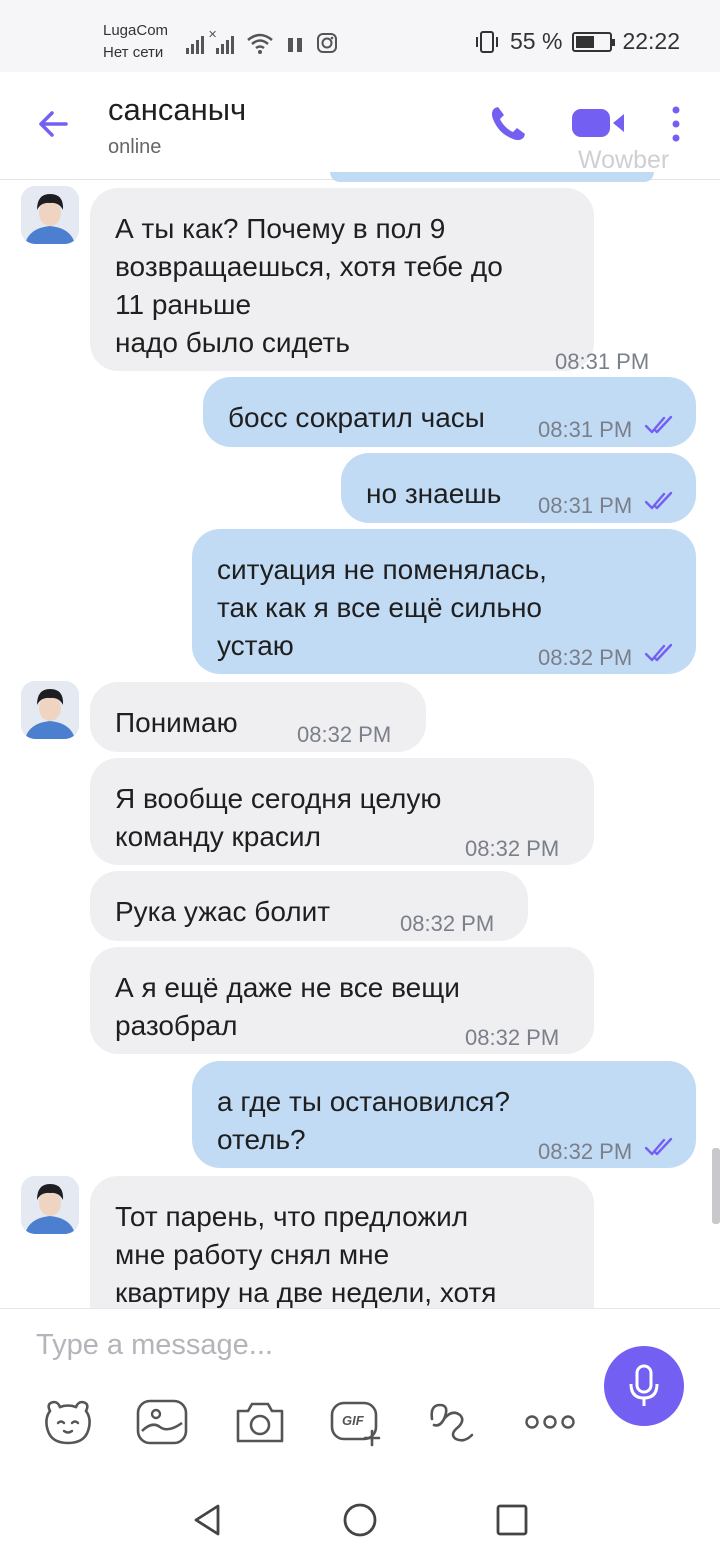 The width and height of the screenshot is (720, 1560). I want to click on contact-status: online, so click(135, 147).